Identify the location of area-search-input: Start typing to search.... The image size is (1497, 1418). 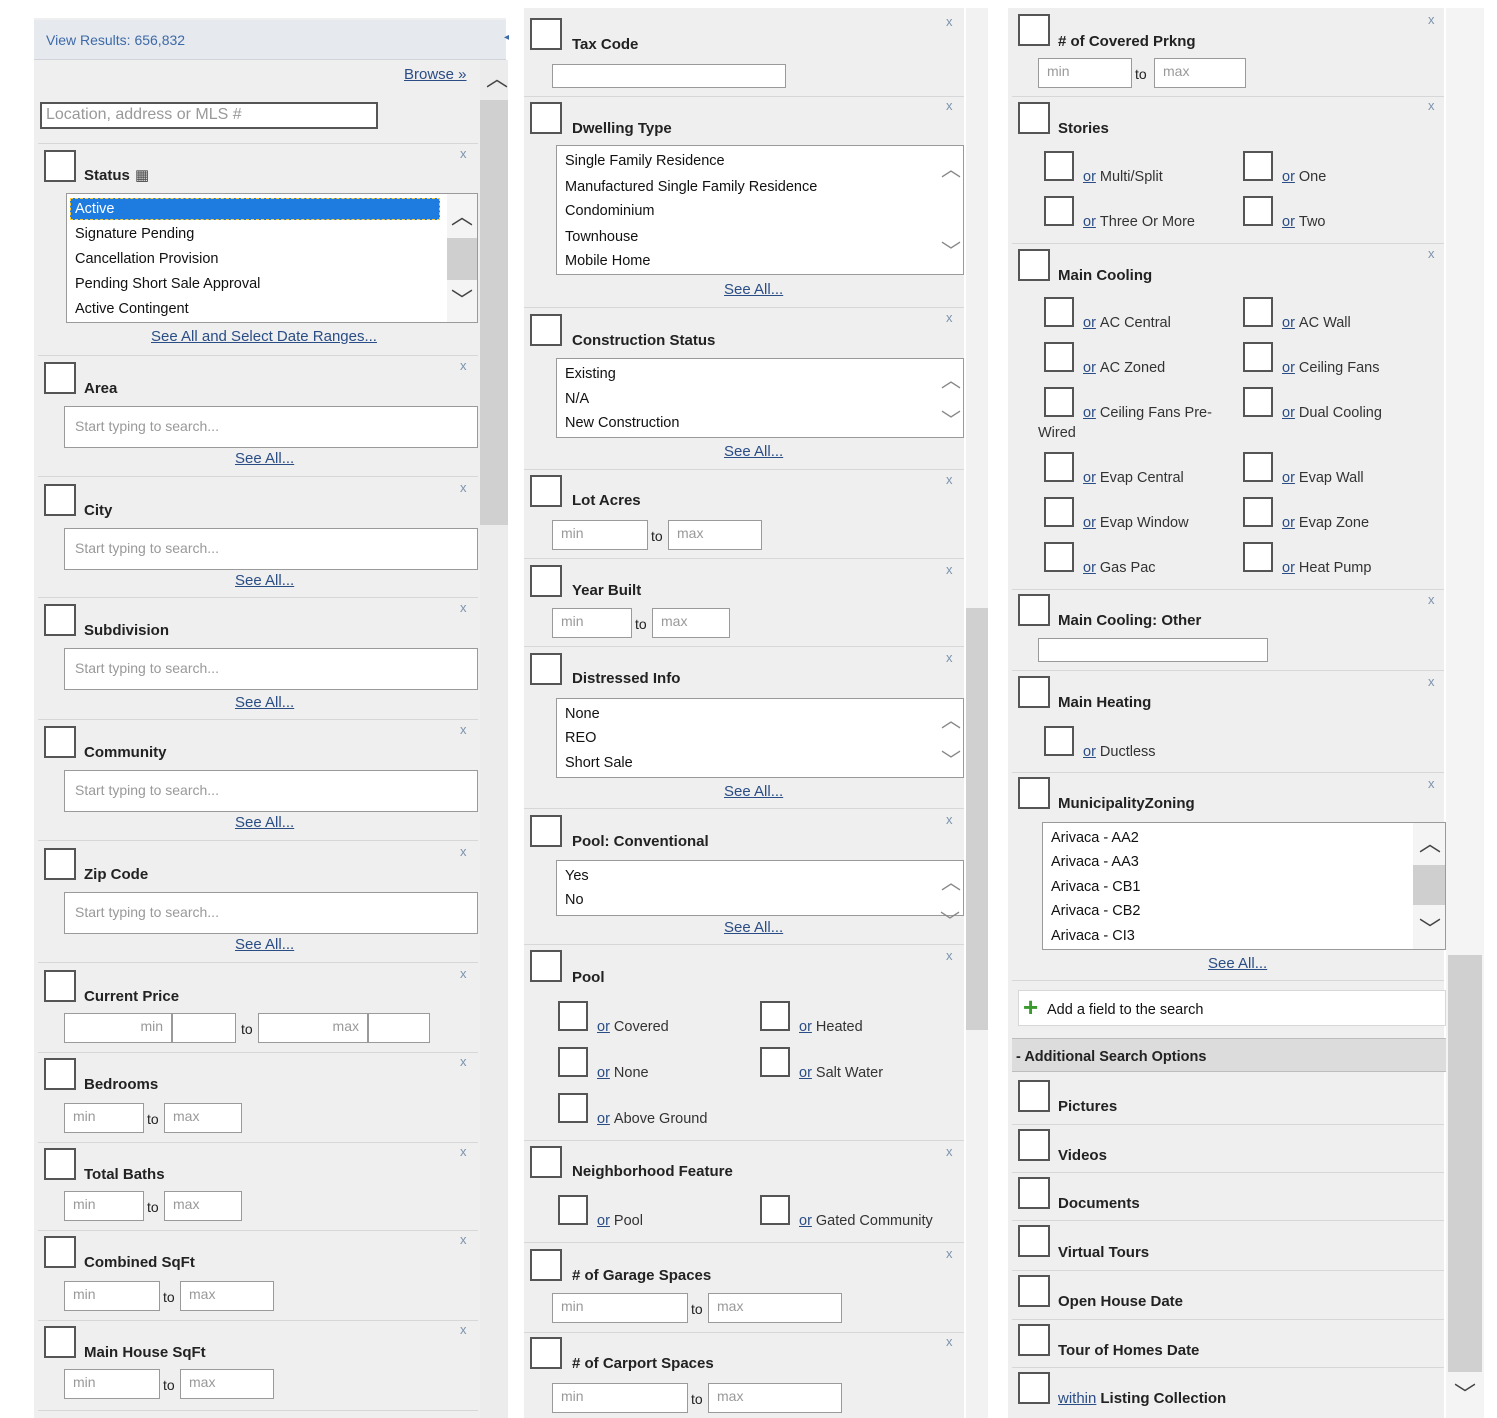
(271, 427).